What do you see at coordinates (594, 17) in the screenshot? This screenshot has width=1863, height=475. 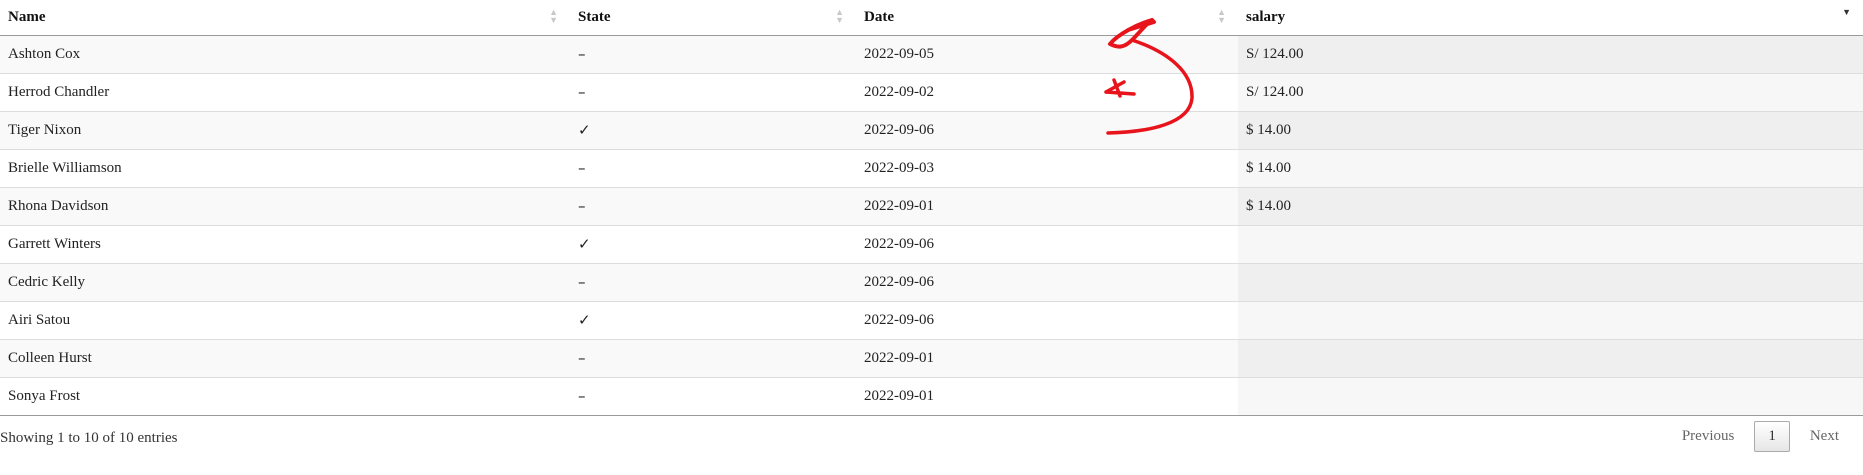 I see `column-header-label: State` at bounding box center [594, 17].